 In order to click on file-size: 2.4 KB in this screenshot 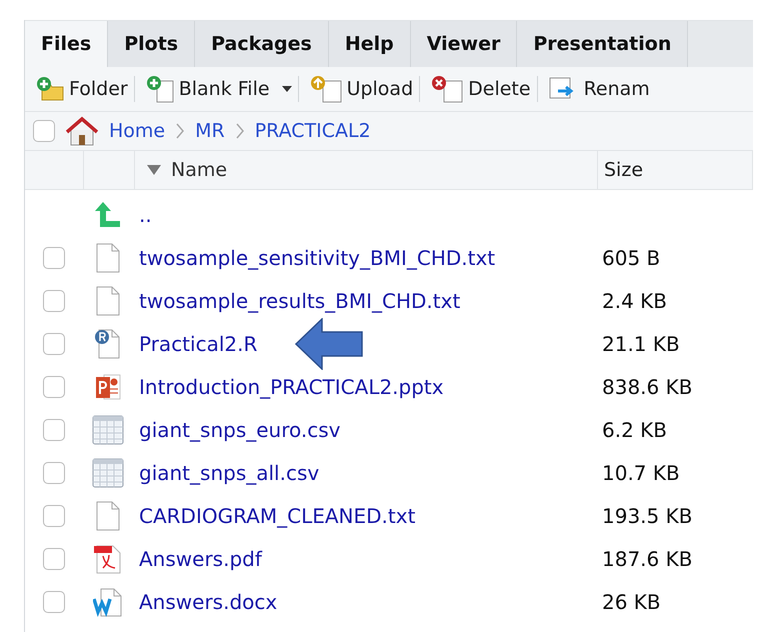, I will do `click(634, 300)`.